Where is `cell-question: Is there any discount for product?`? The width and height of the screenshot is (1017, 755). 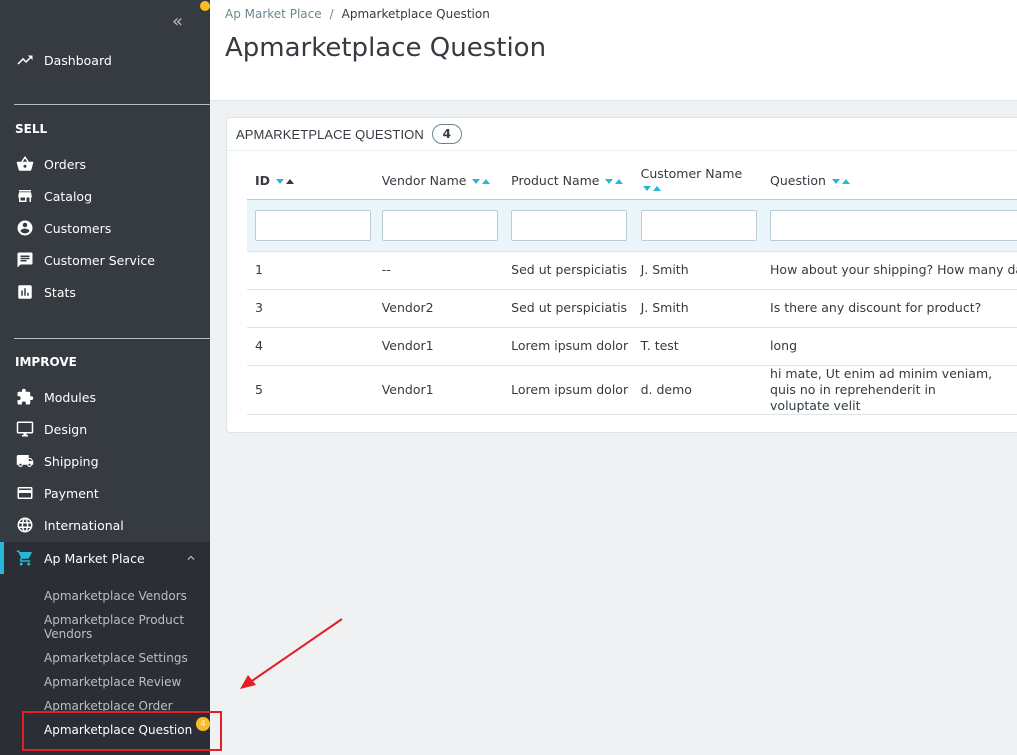 cell-question: Is there any discount for product? is located at coordinates (889, 308).